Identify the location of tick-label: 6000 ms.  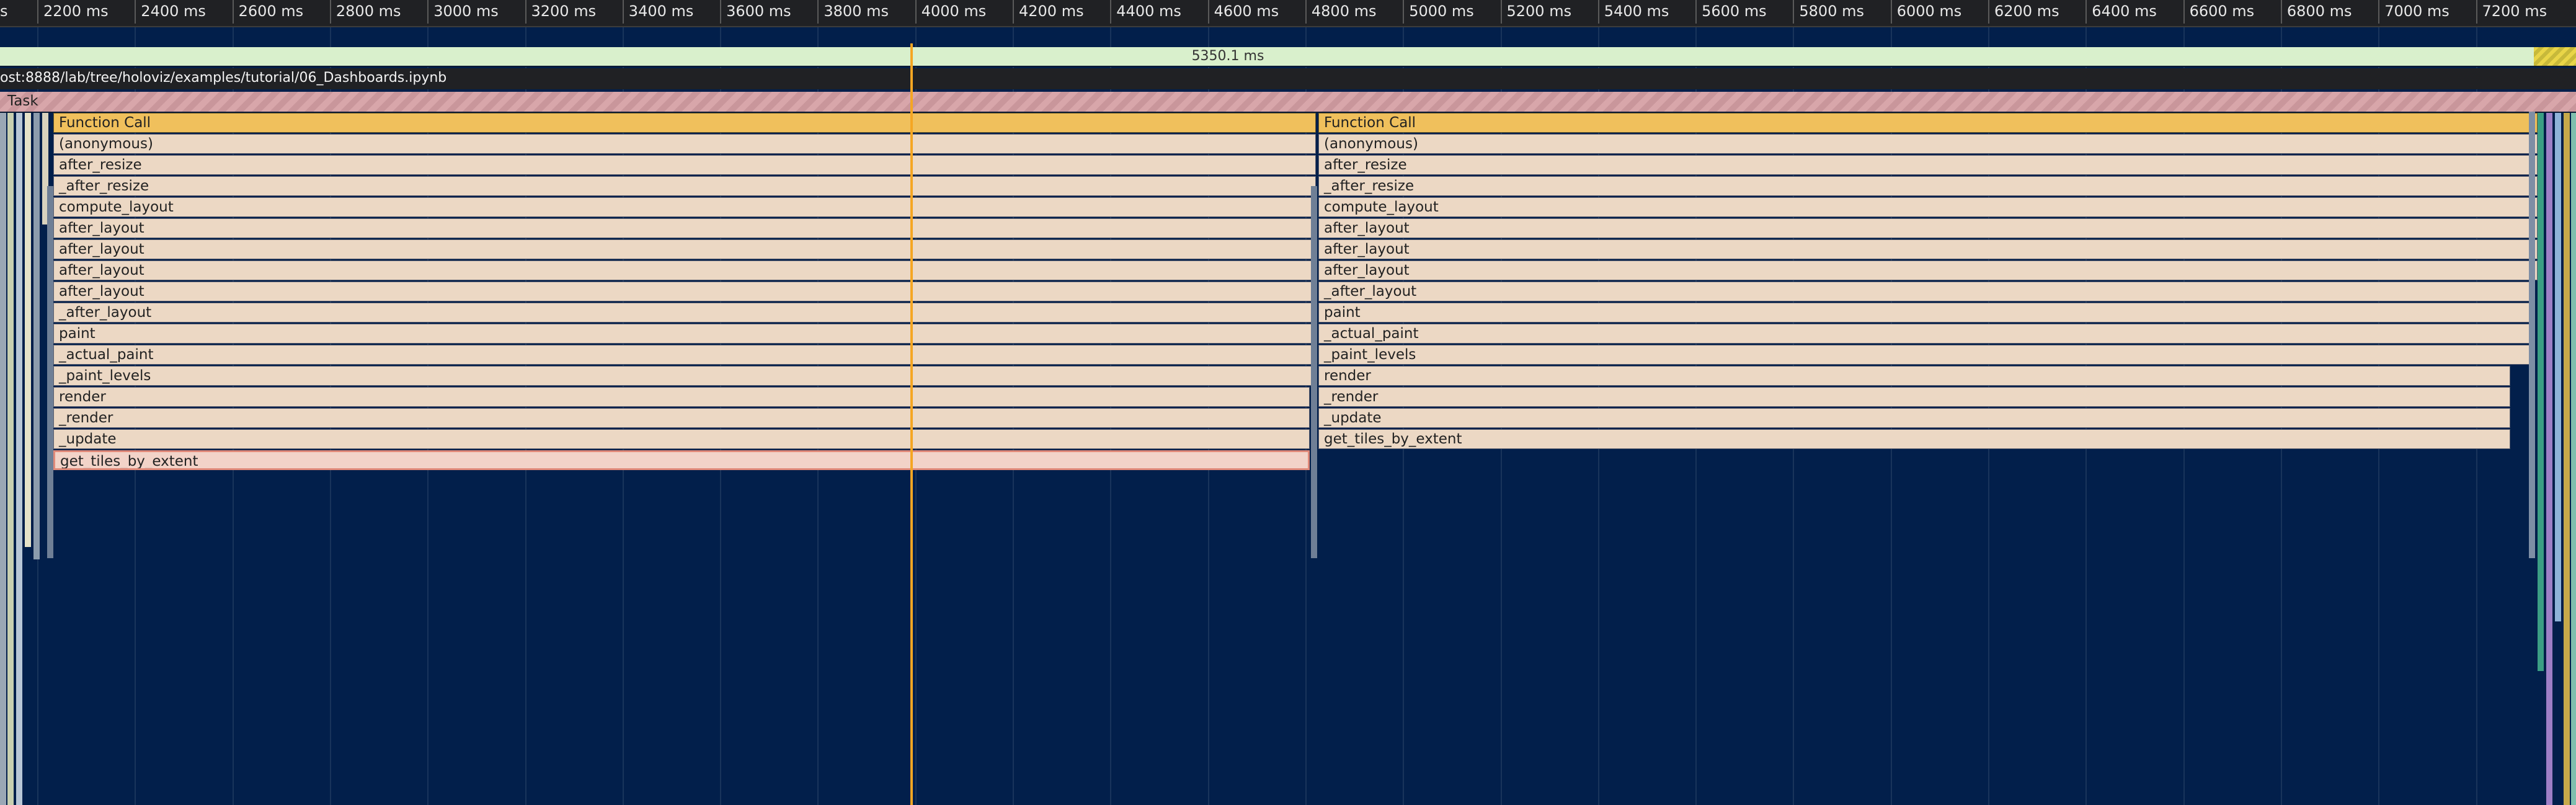
(1929, 11).